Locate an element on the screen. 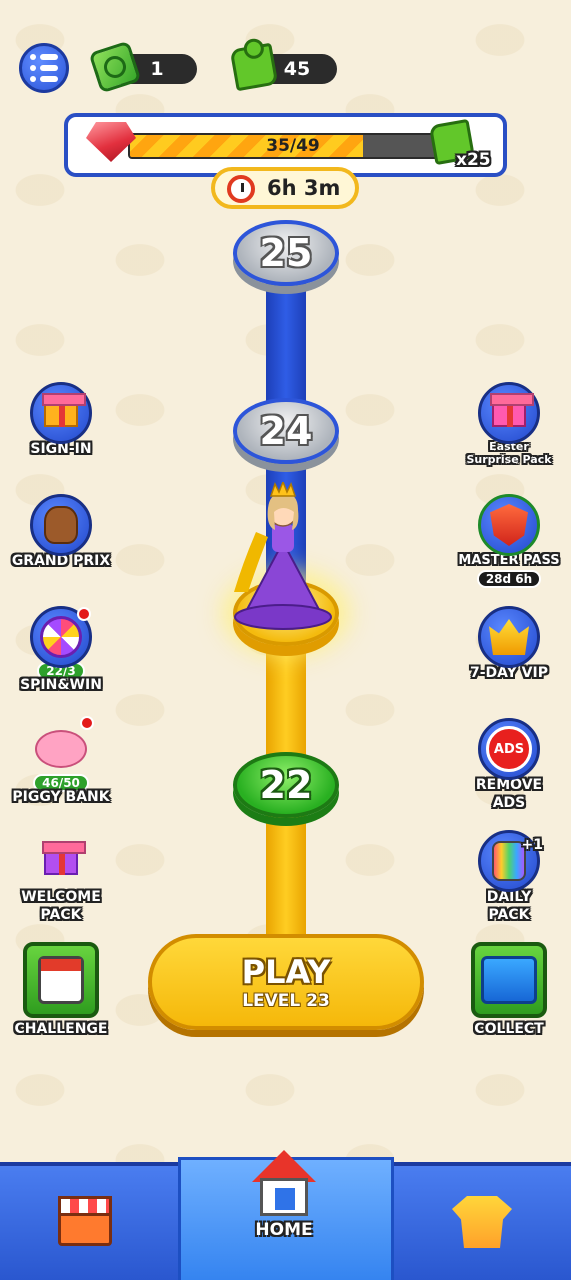  level-number: 25 is located at coordinates (286, 253).